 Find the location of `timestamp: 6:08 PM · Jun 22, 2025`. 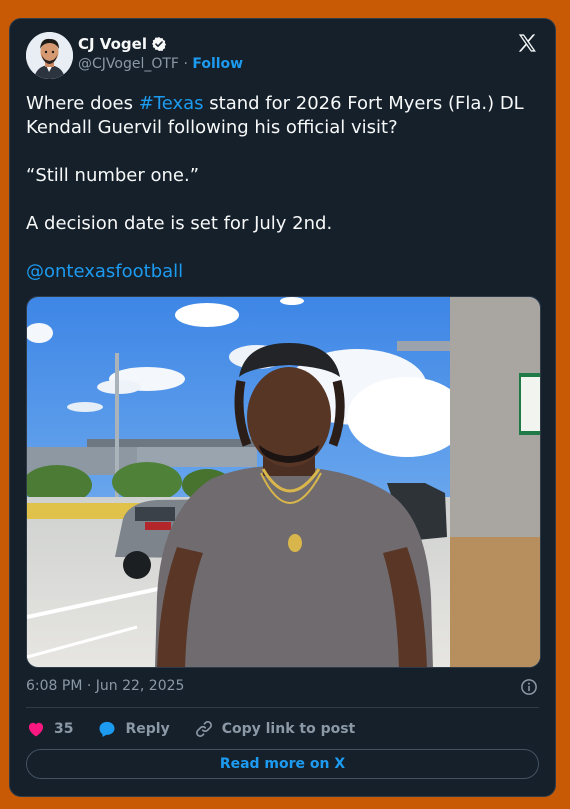

timestamp: 6:08 PM · Jun 22, 2025 is located at coordinates (105, 686).